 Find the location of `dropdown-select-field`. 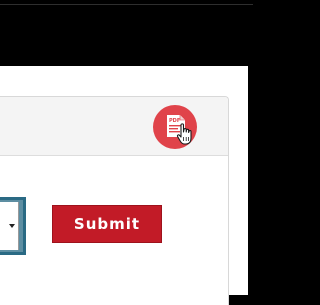

dropdown-select-field is located at coordinates (9, 226).